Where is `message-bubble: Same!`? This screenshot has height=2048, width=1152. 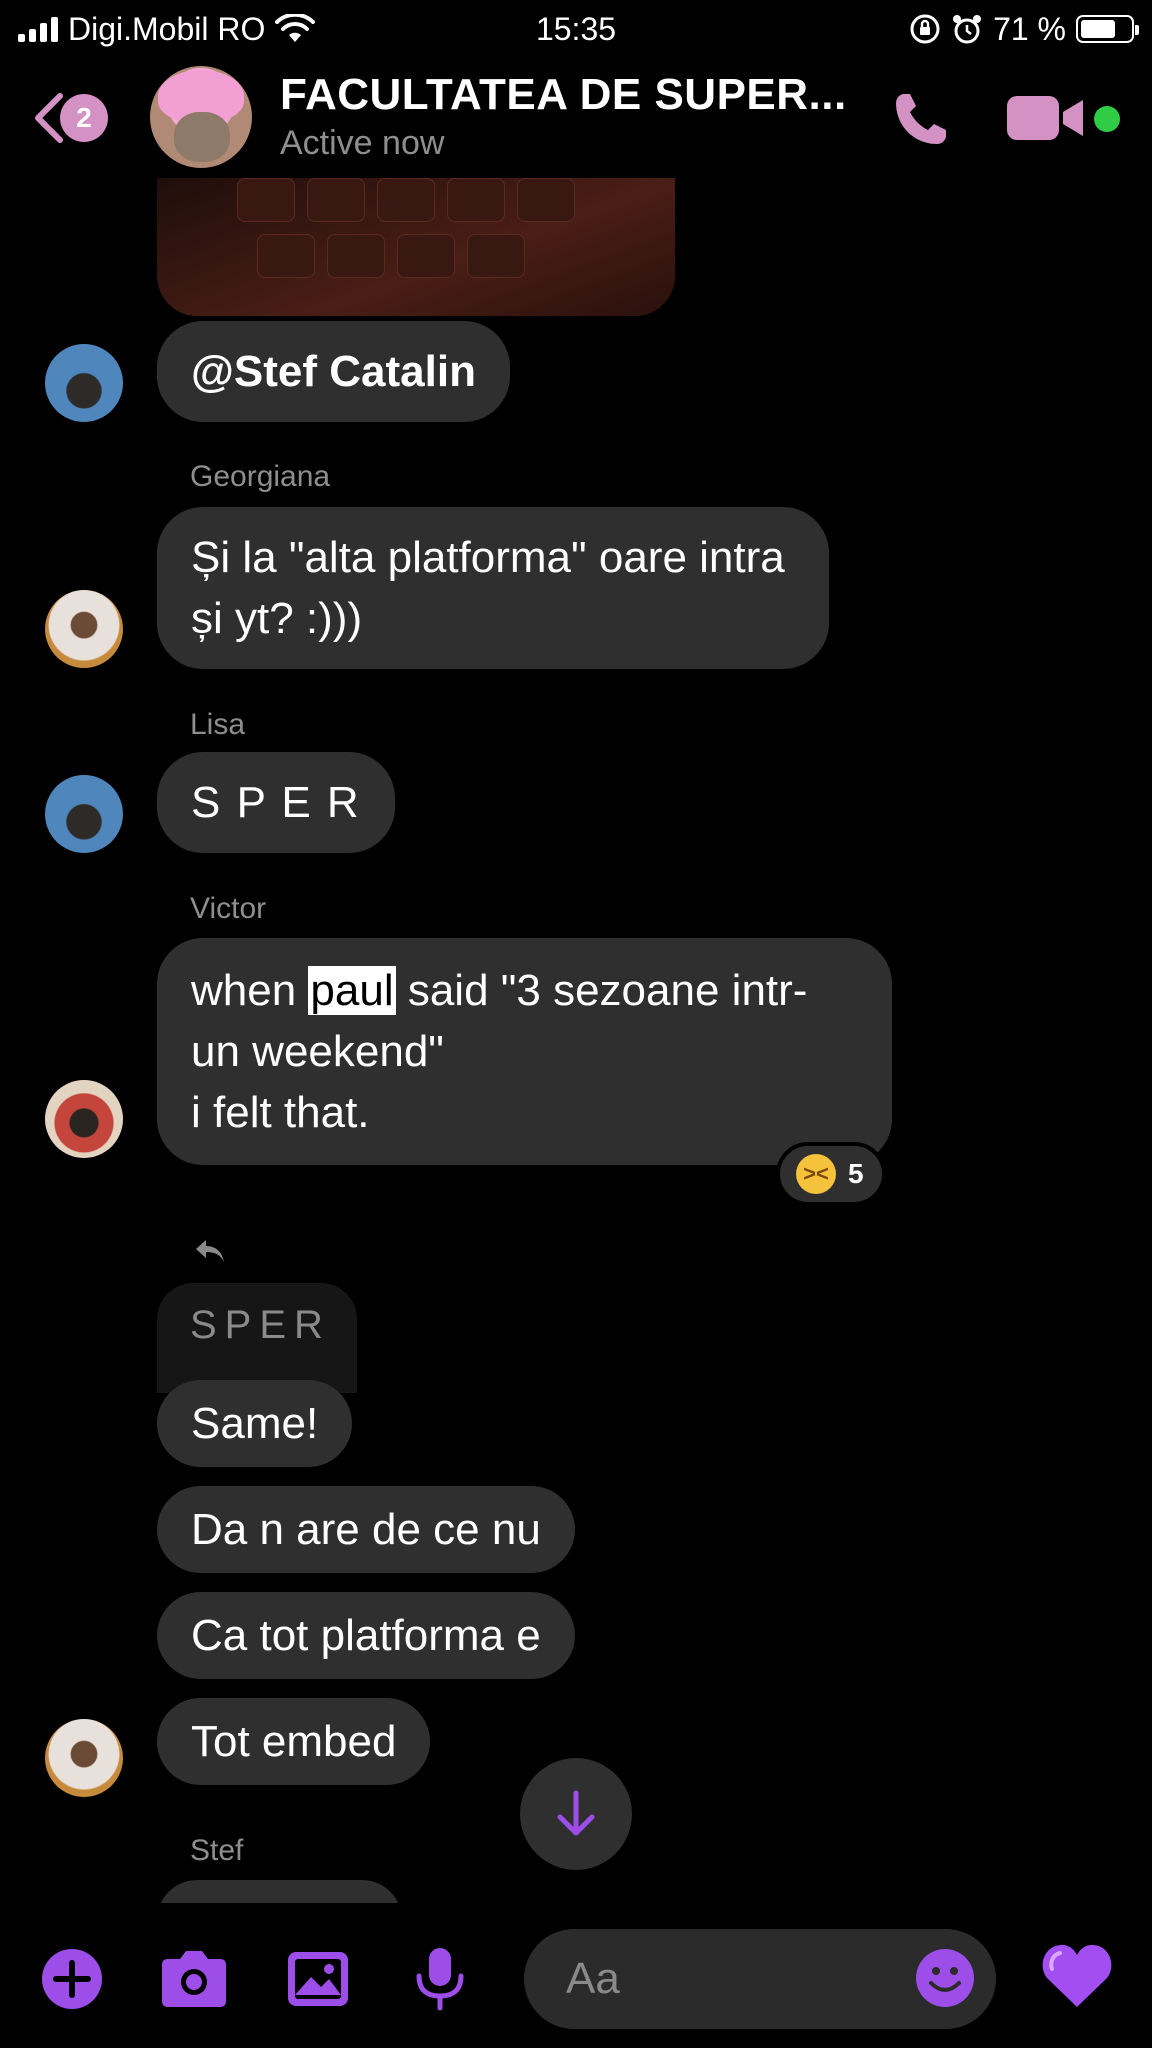 message-bubble: Same! is located at coordinates (255, 1423).